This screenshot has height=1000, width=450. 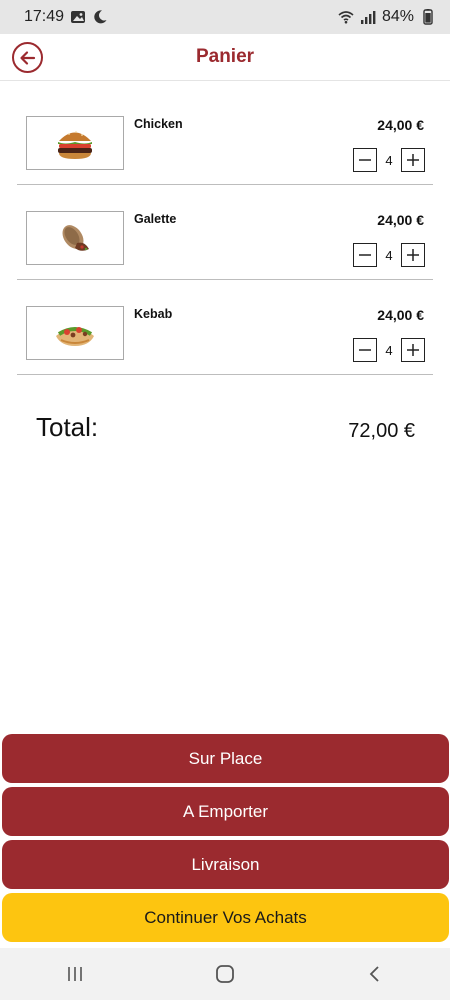 I want to click on sur-place-button: Sur Place, so click(x=225, y=758).